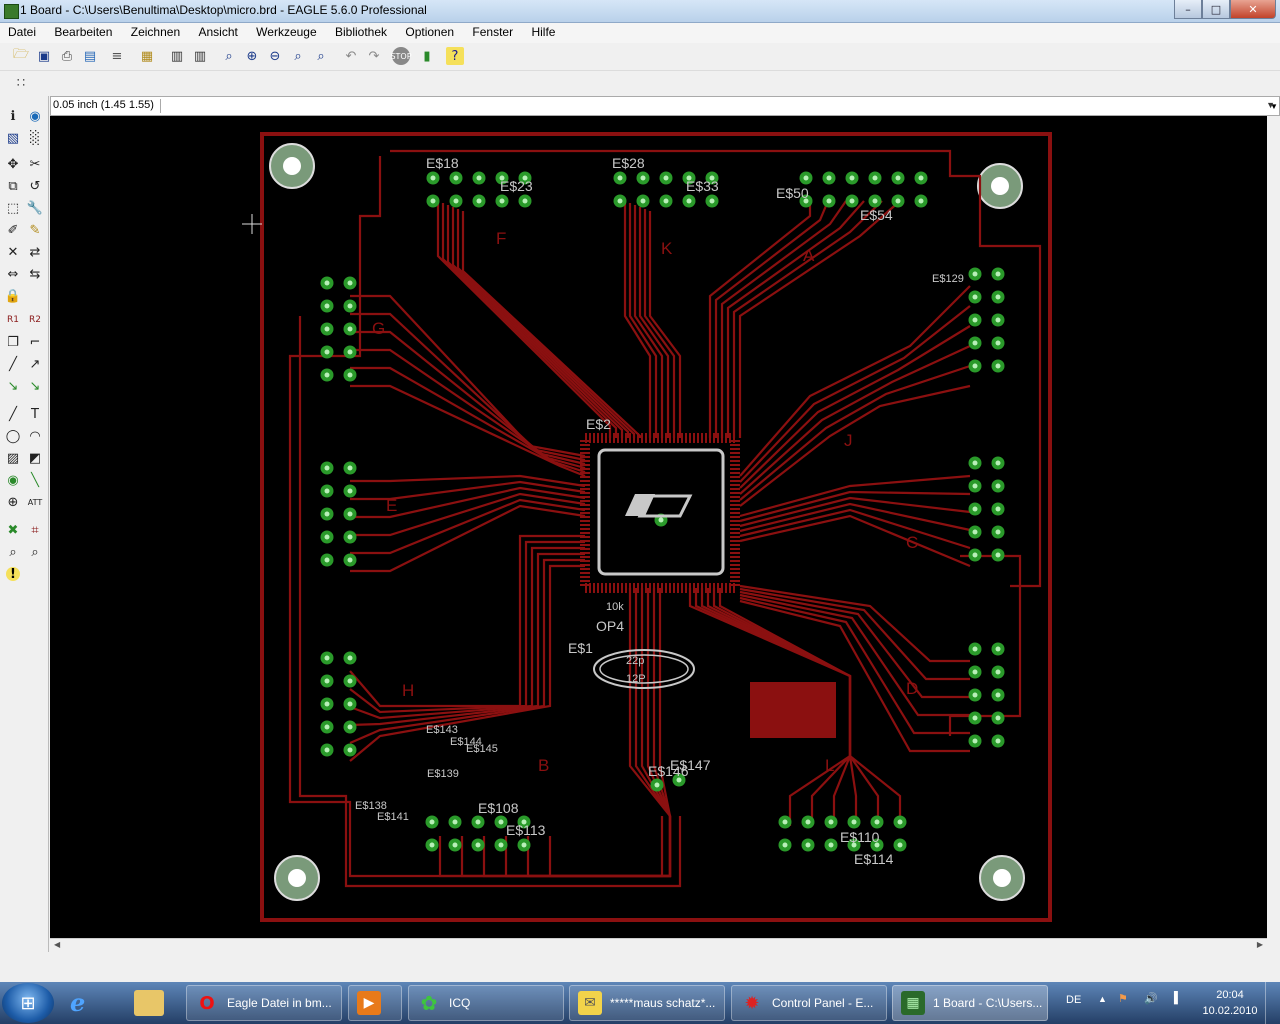 The height and width of the screenshot is (1024, 1280). Describe the element at coordinates (275, 56) in the screenshot. I see `zoom-out-icon: ⊖` at that location.